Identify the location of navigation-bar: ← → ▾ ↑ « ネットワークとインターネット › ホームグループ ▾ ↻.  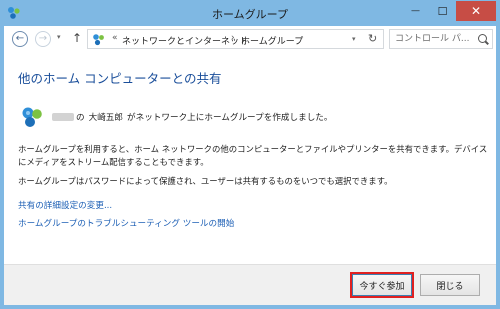
(250, 39).